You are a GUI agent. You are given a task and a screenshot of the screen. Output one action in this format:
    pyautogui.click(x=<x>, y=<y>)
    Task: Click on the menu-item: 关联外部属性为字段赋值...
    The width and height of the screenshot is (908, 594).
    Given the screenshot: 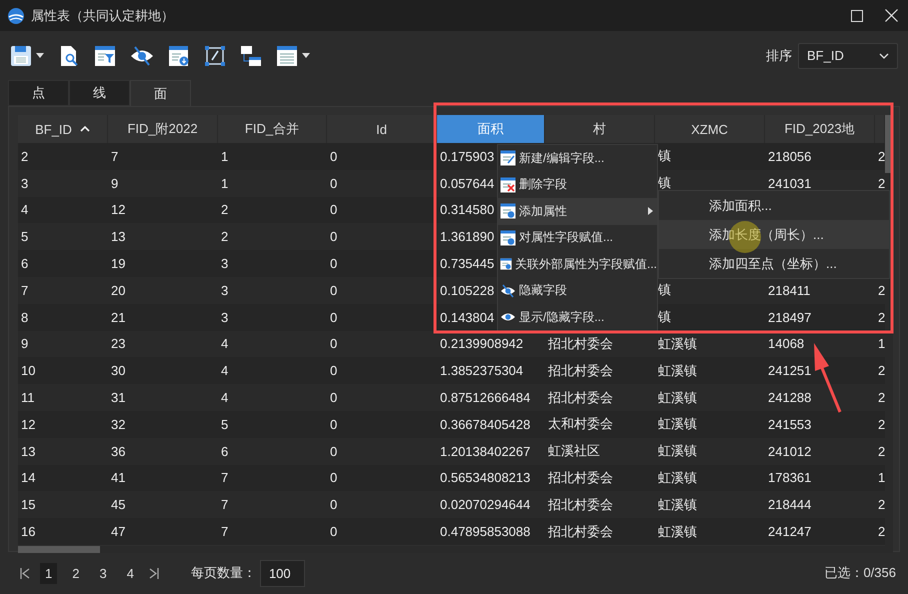 What is the action you would take?
    pyautogui.click(x=577, y=264)
    